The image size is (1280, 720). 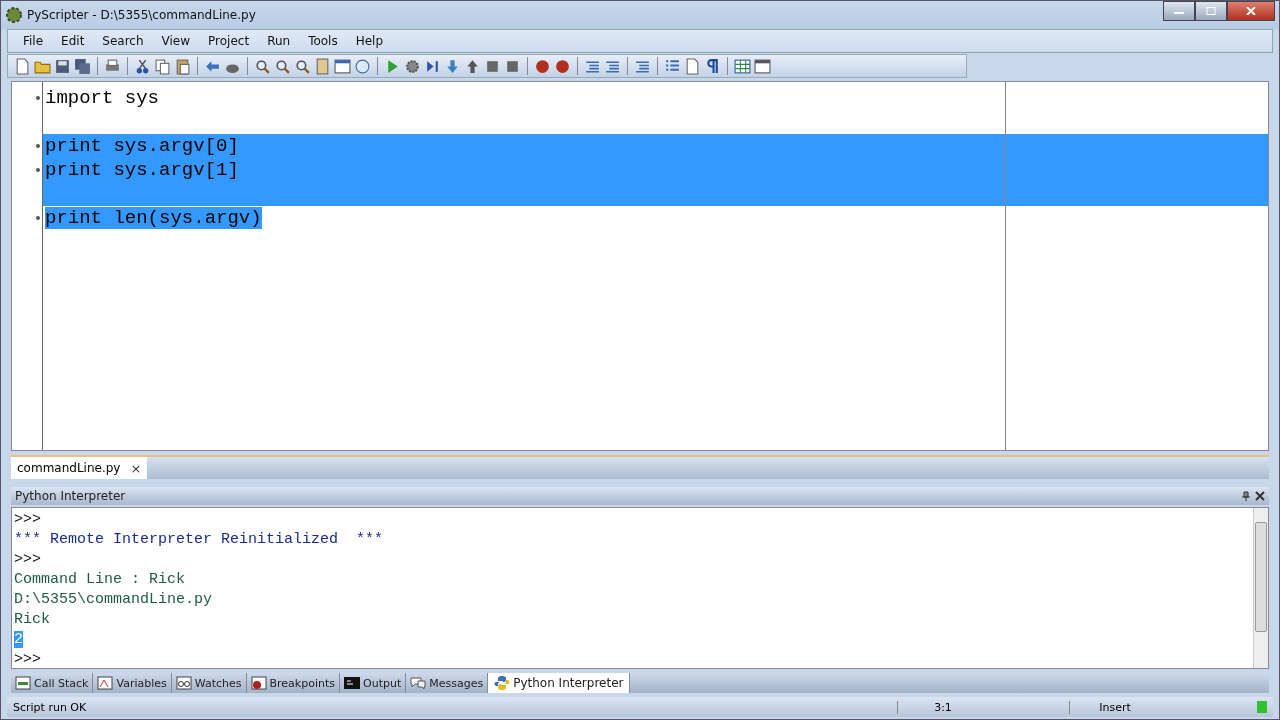 What do you see at coordinates (1114, 707) in the screenshot?
I see `edit-mode: Insert` at bounding box center [1114, 707].